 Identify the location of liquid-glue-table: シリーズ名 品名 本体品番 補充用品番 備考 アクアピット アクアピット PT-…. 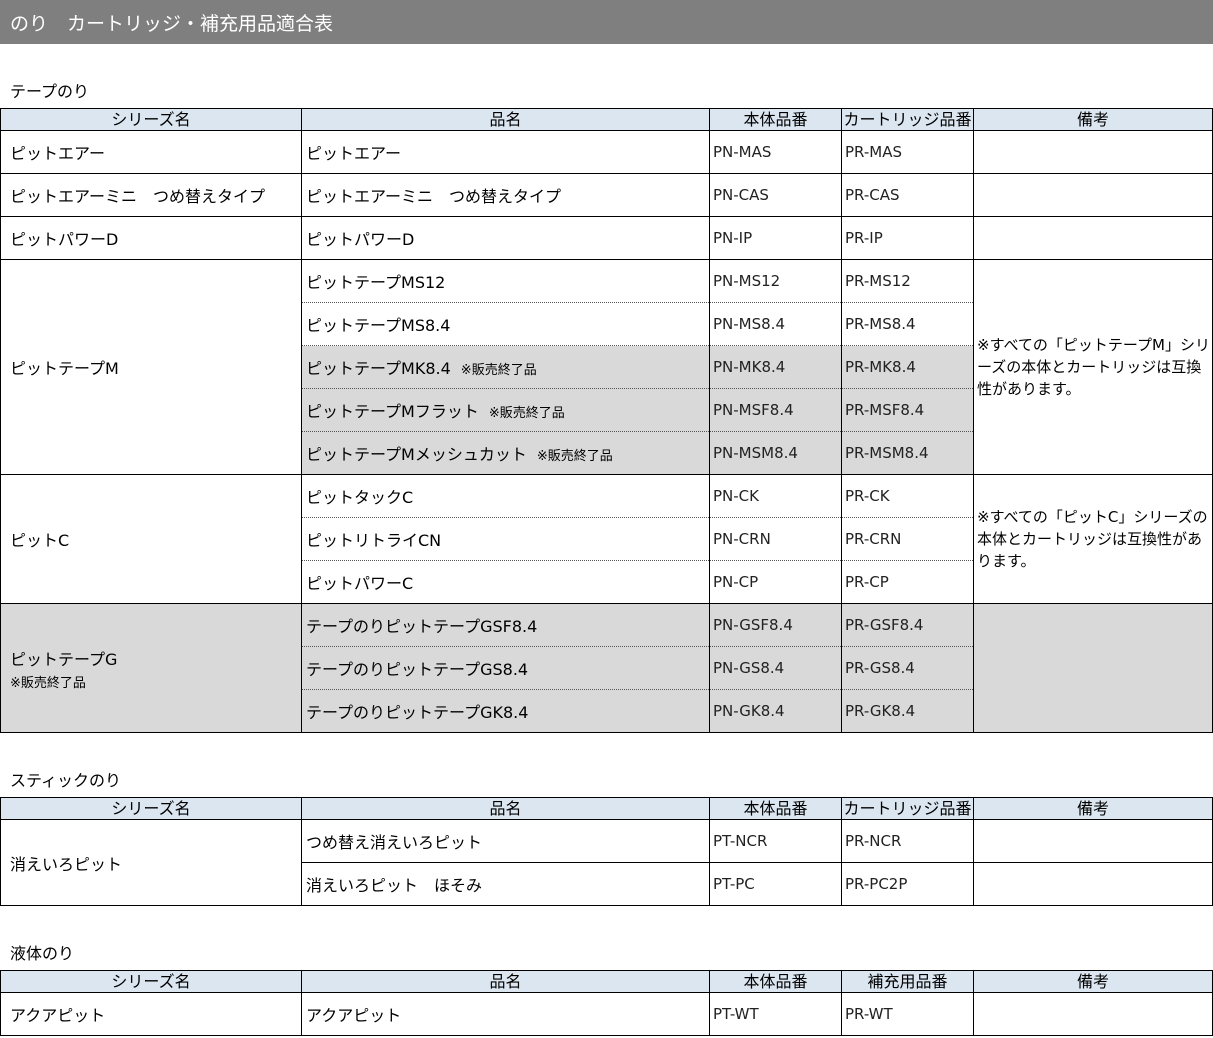
(606, 1003).